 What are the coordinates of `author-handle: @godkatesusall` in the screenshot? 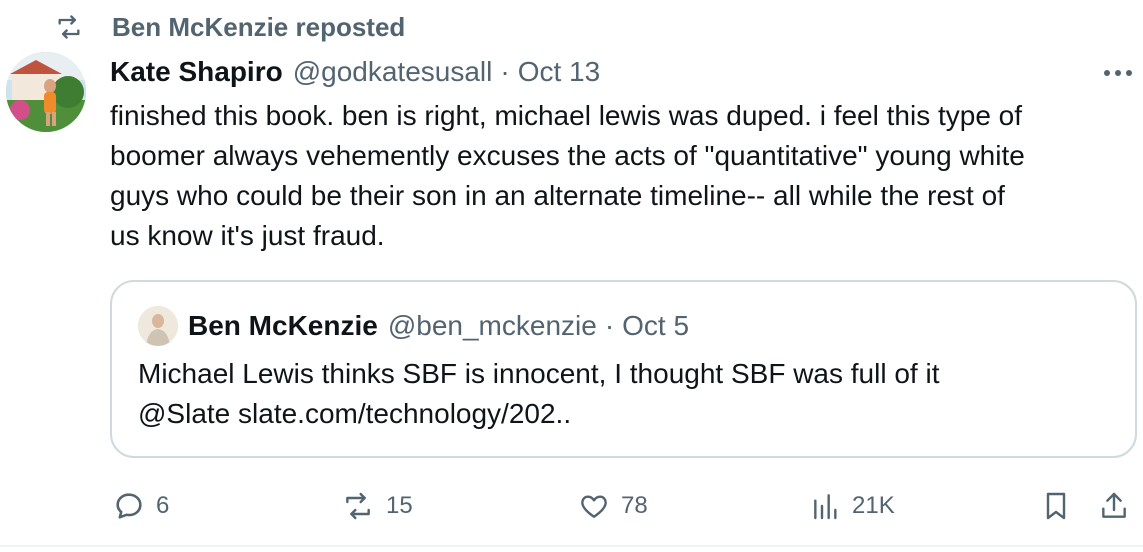 It's located at (393, 72).